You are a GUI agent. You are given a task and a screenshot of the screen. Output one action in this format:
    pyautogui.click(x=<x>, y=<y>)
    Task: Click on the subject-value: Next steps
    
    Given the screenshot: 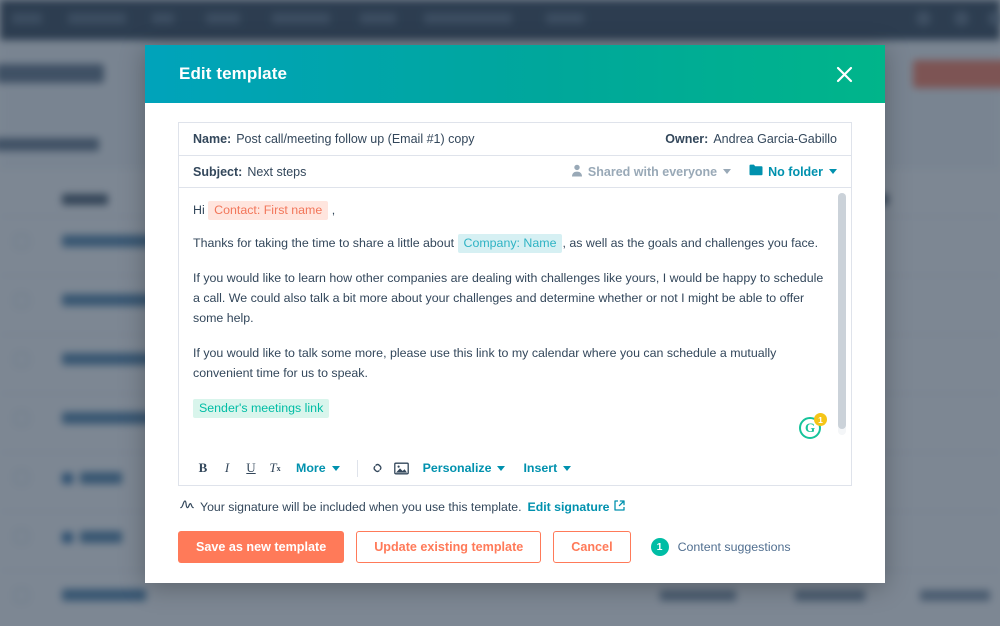 What is the action you would take?
    pyautogui.click(x=276, y=172)
    